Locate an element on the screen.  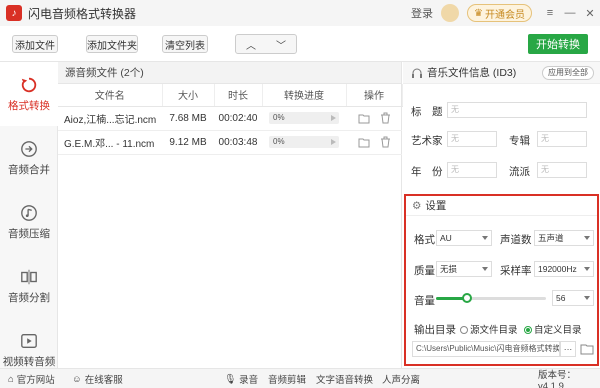
year-field: 无 is located at coordinates (472, 170).